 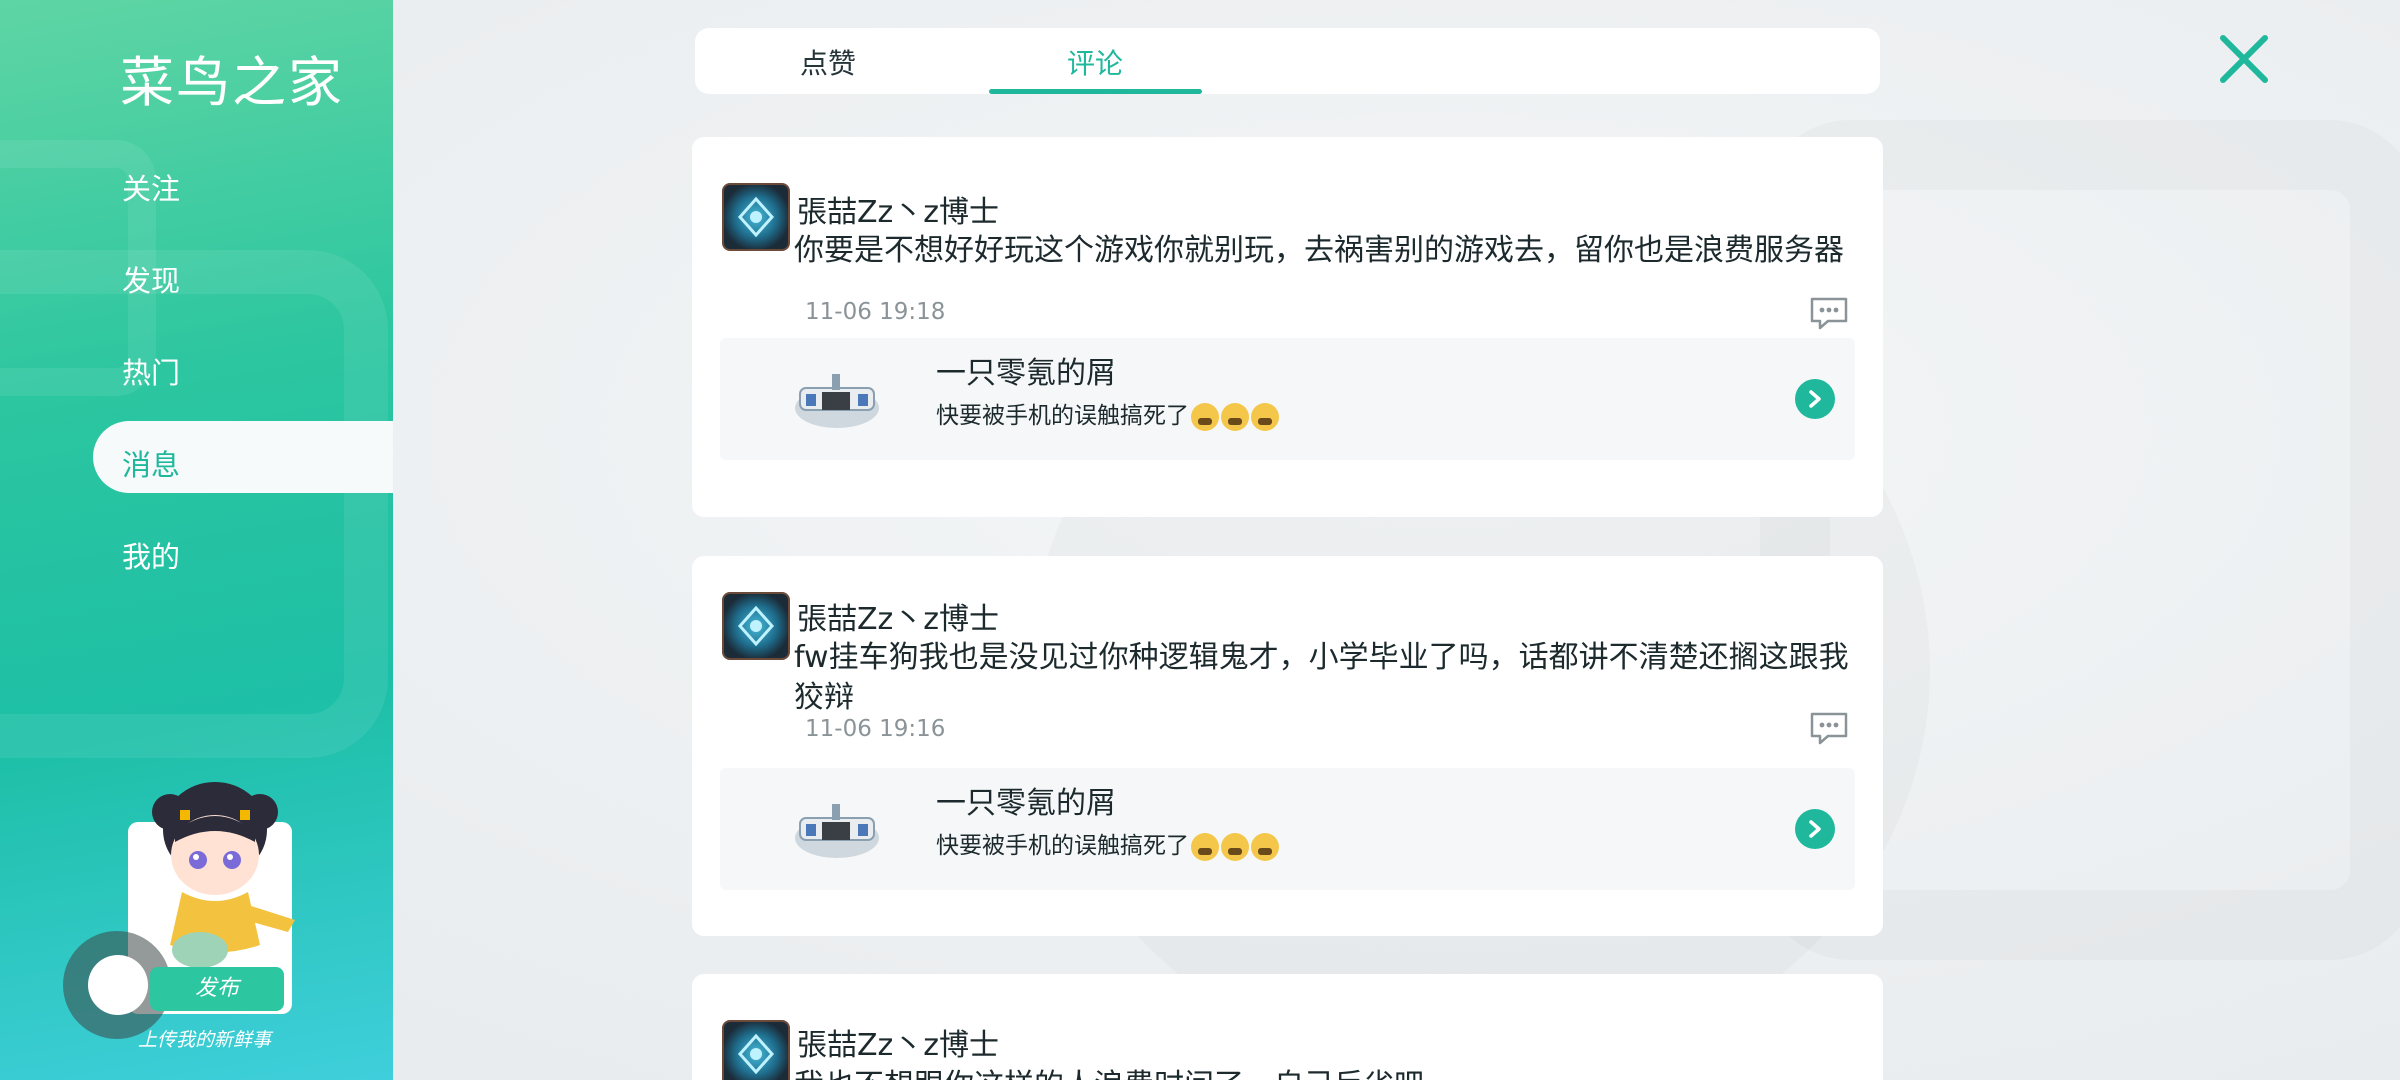 What do you see at coordinates (875, 729) in the screenshot?
I see `comment-time: 11-06 19:16` at bounding box center [875, 729].